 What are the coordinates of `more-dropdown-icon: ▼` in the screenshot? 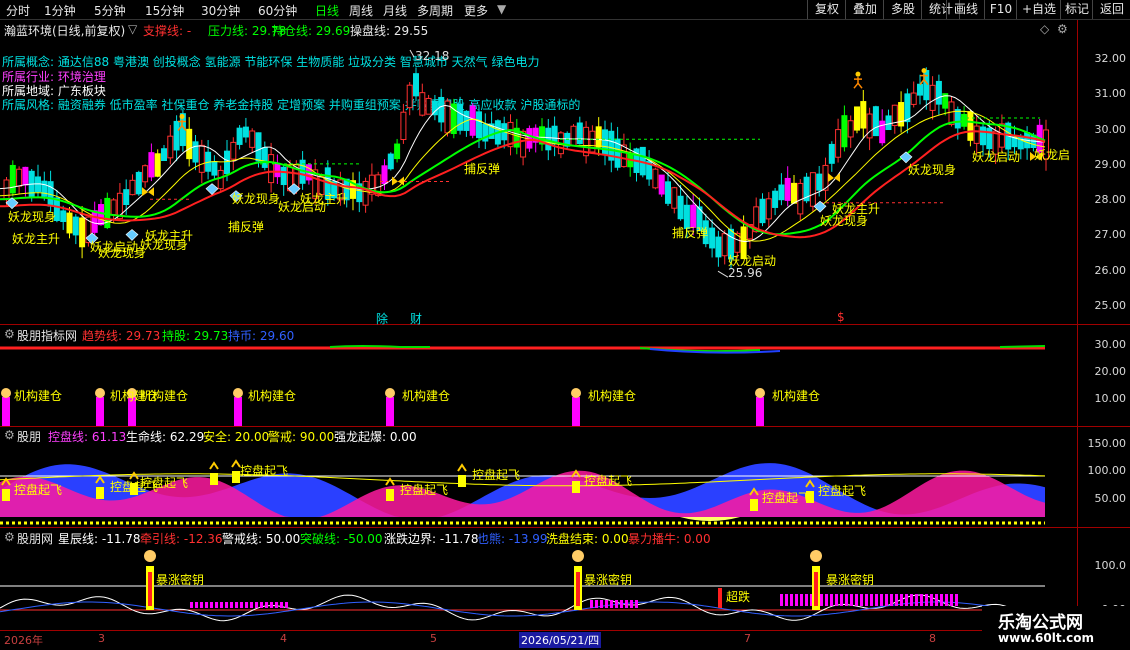 It's located at (501, 9).